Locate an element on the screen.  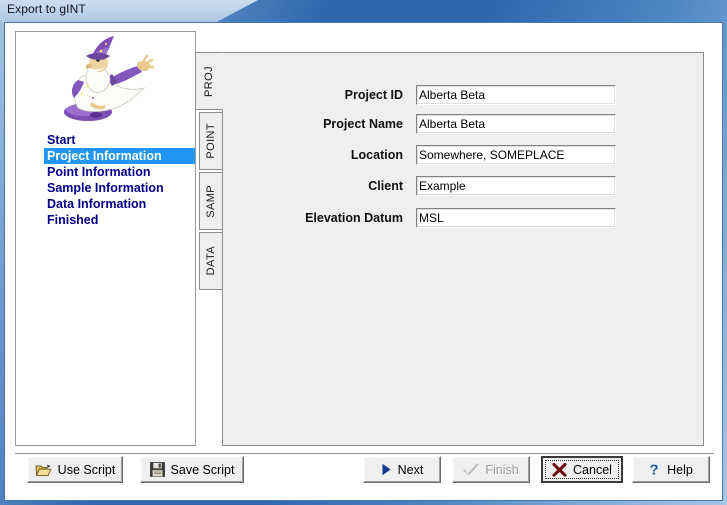
tab-point-label: POINT is located at coordinates (211, 141).